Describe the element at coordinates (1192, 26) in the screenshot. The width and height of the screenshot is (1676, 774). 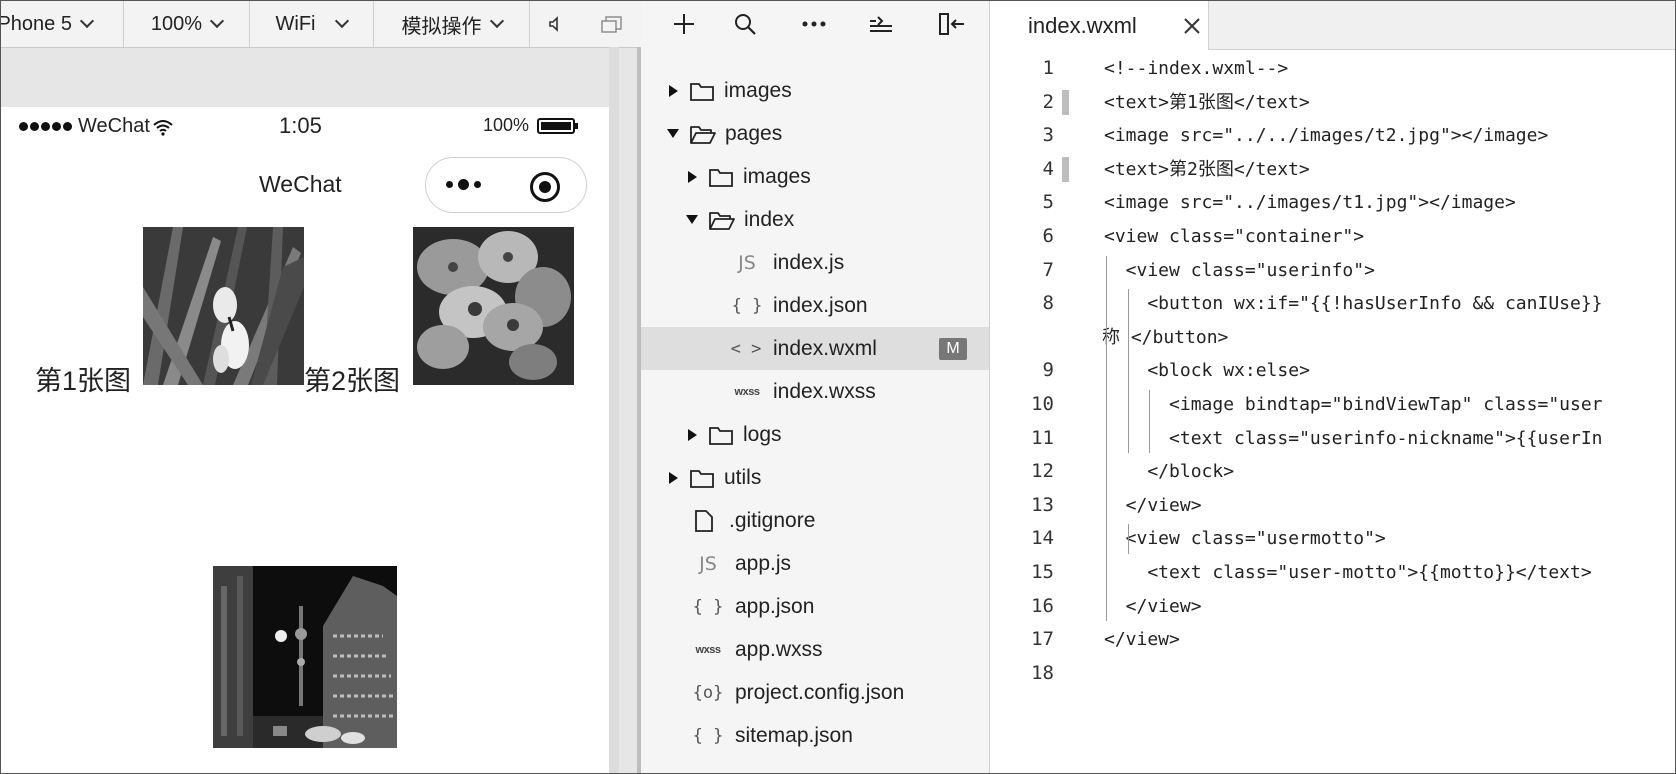
I see `close-icon` at that location.